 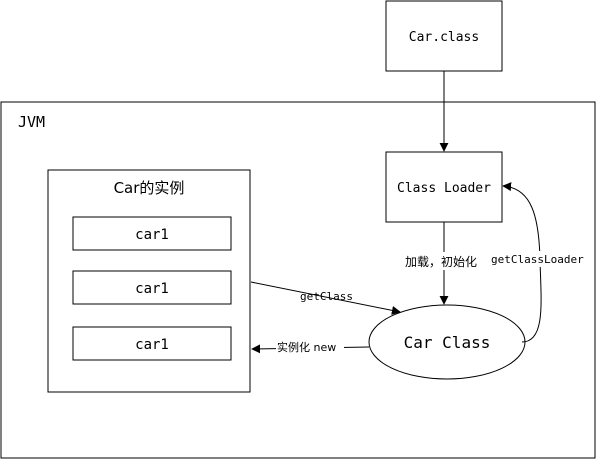 I want to click on instance-label-2: car1, so click(x=152, y=289).